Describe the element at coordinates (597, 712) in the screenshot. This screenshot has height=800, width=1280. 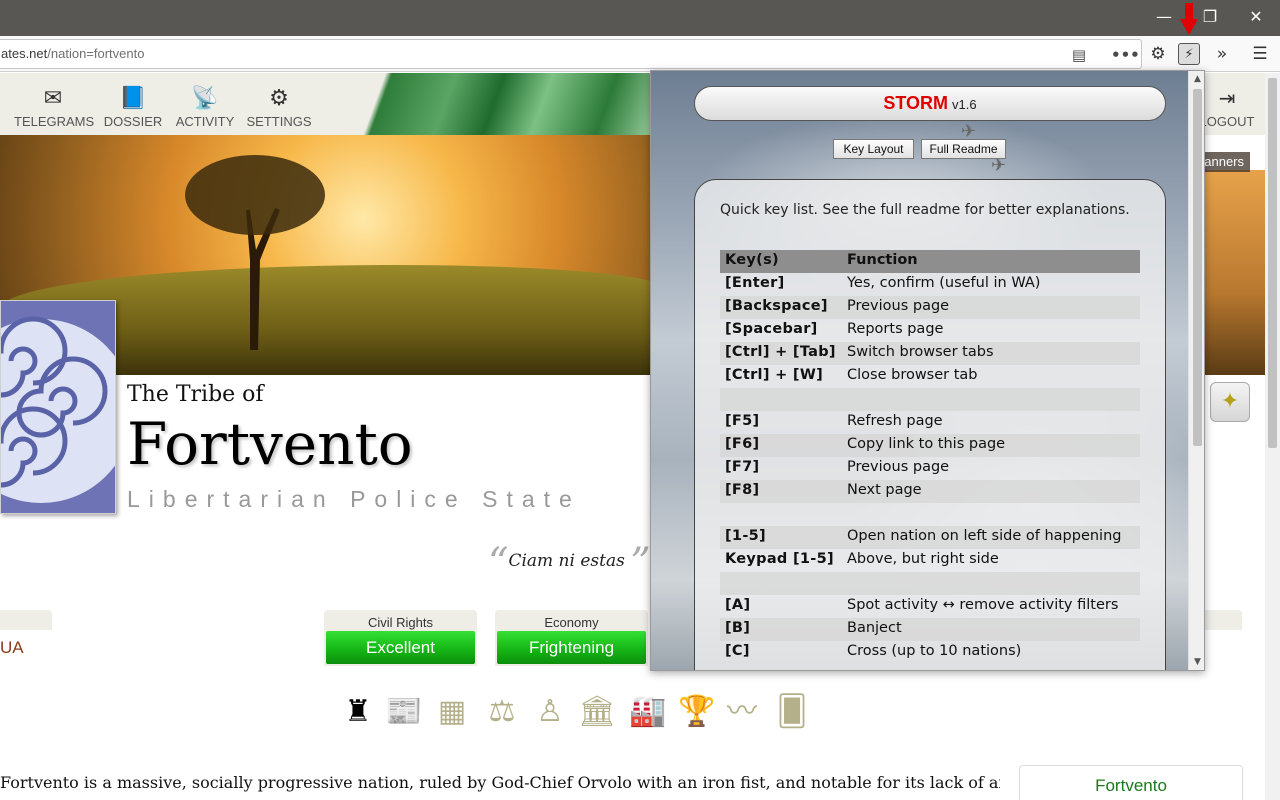
I see `government-building-icon: 🏛` at that location.